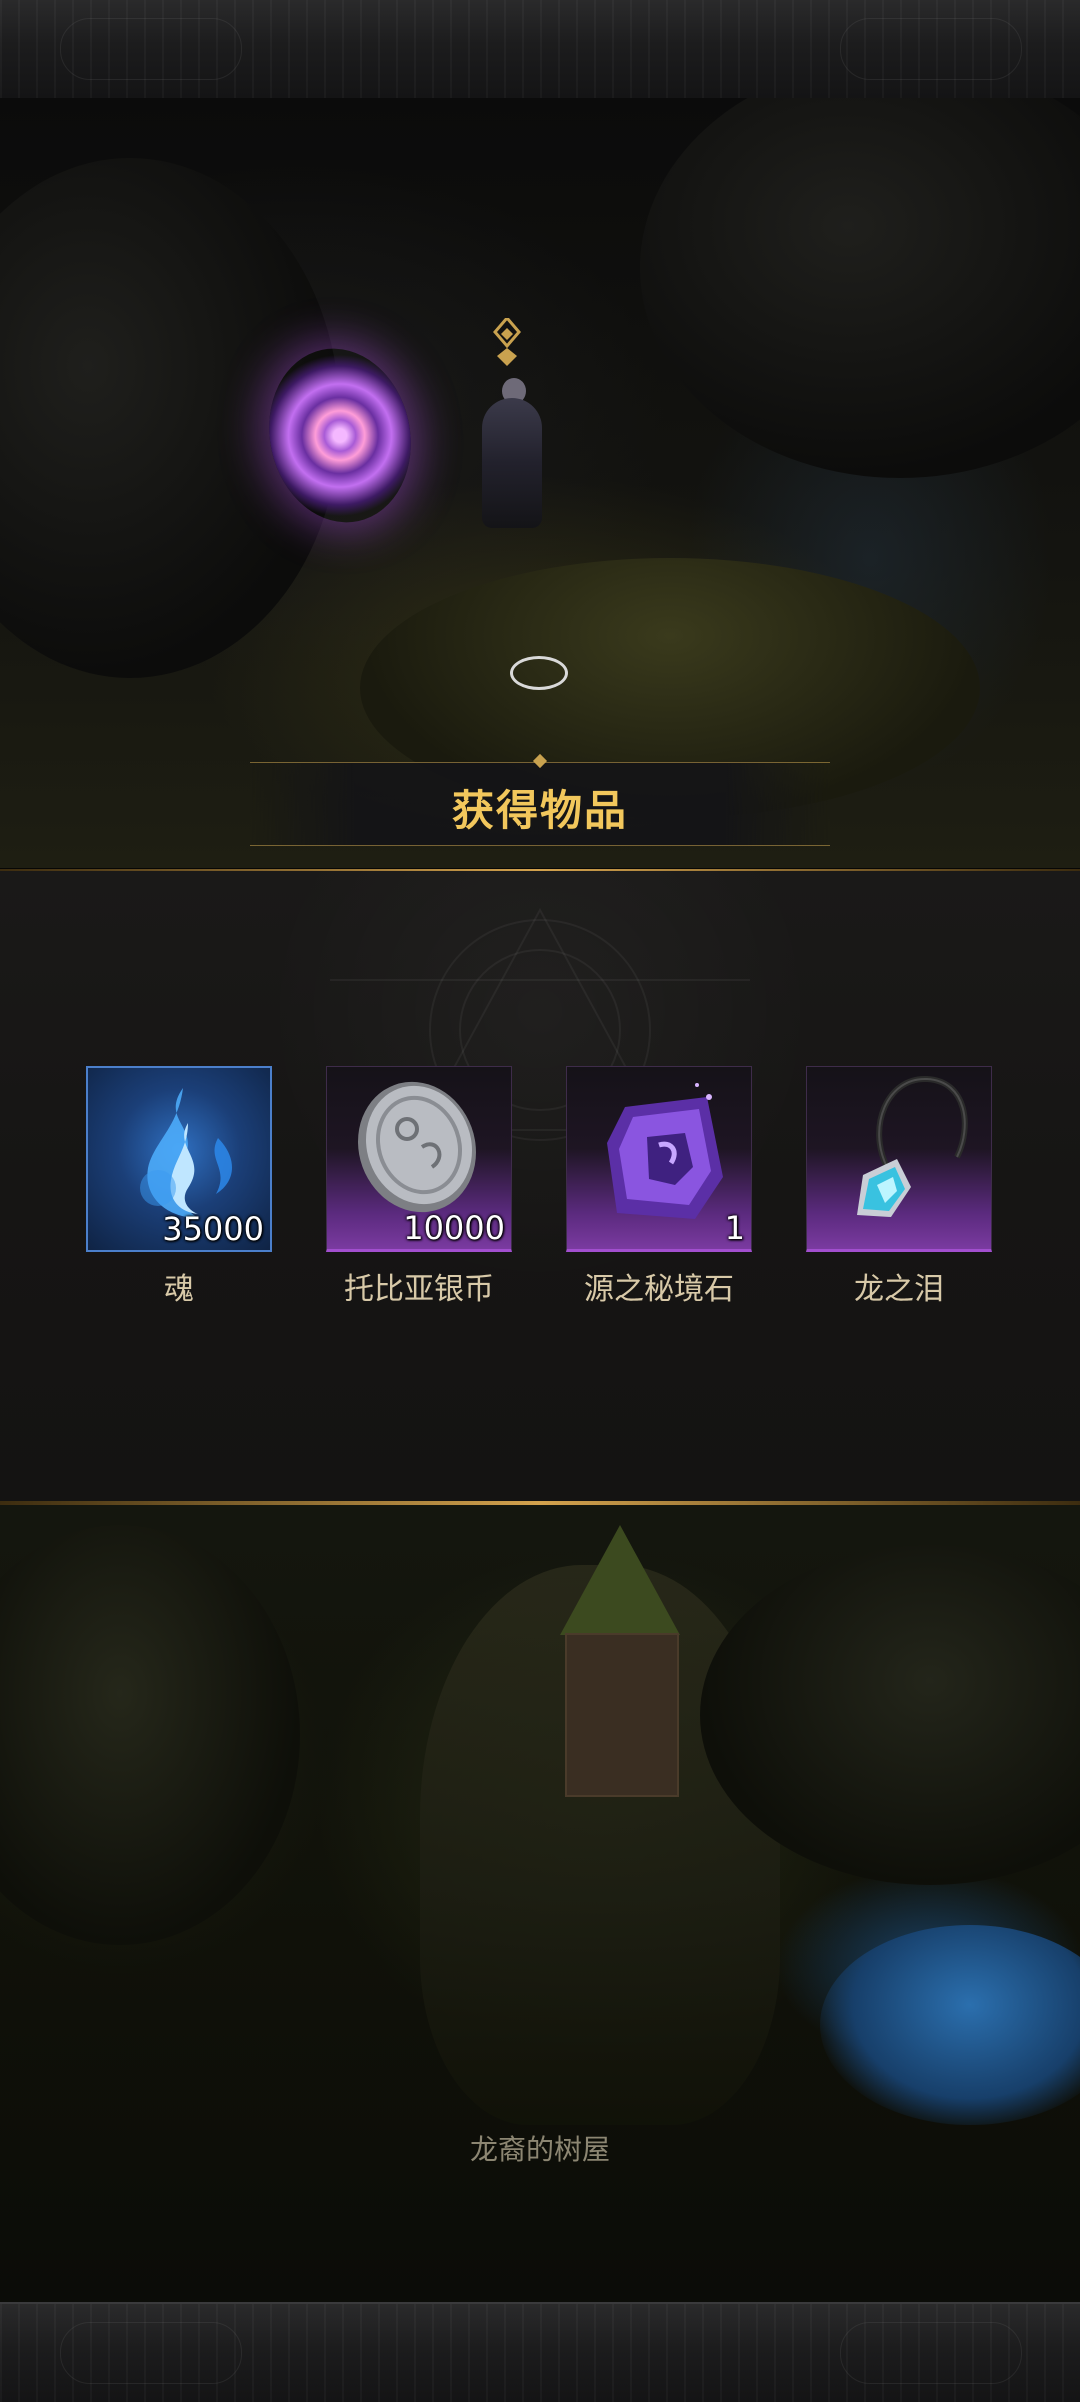 This screenshot has height=2402, width=1080. Describe the element at coordinates (419, 1159) in the screenshot. I see `item-slot: 10000` at that location.